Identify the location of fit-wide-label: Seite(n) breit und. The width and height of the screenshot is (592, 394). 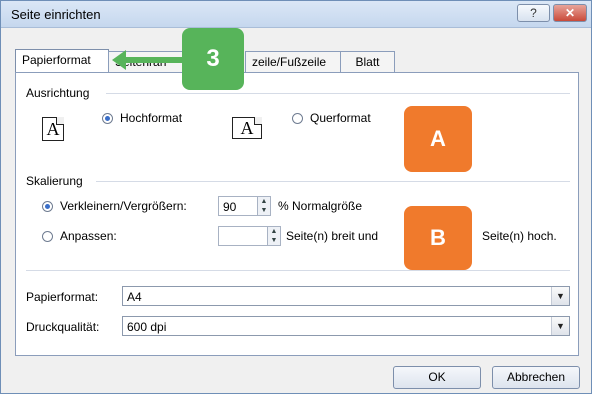
(332, 236).